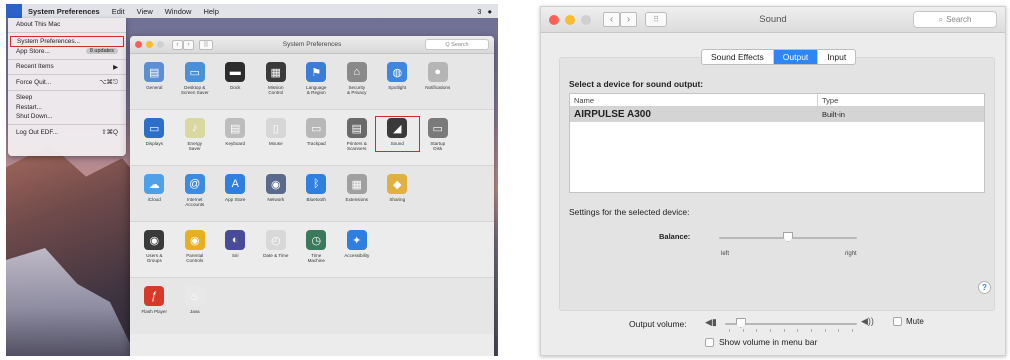 This screenshot has width=1010, height=360. Describe the element at coordinates (235, 240) in the screenshot. I see `siri-icon: ◐` at that location.